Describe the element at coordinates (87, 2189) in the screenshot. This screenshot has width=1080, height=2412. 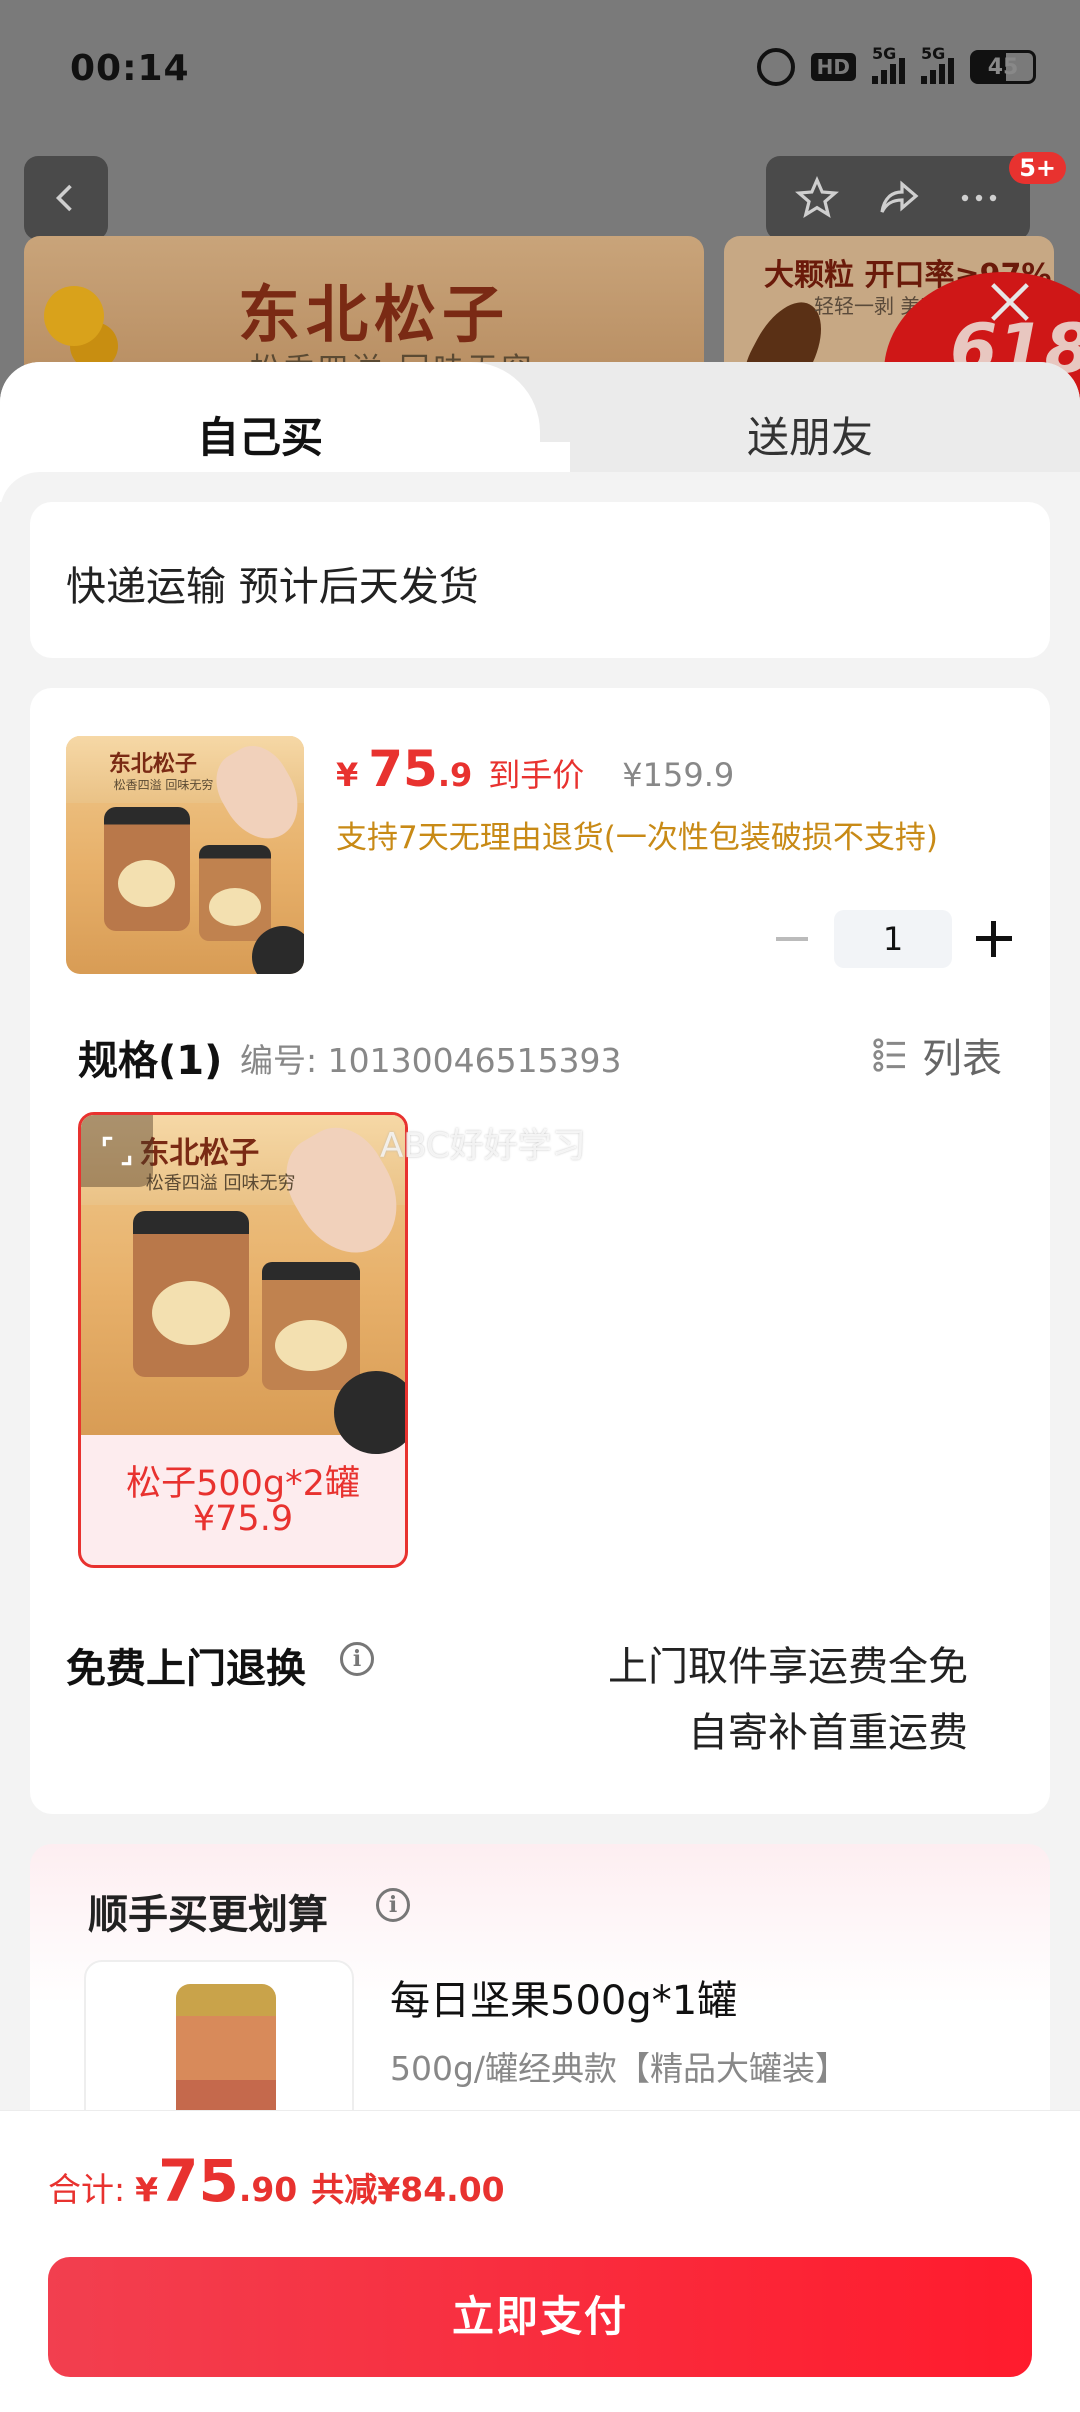
I see `total-label: 合计:` at that location.